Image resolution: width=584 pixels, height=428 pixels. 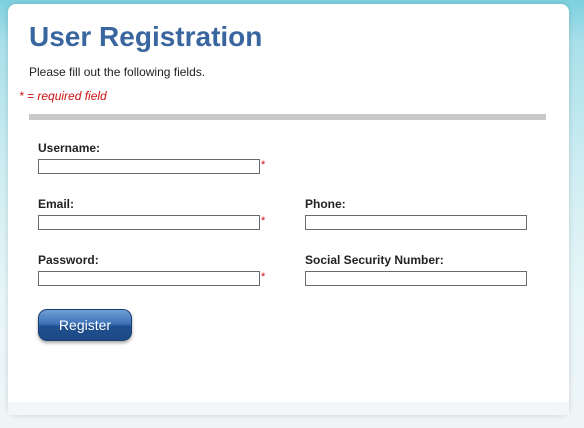 What do you see at coordinates (56, 204) in the screenshot?
I see `email-label: Email:` at bounding box center [56, 204].